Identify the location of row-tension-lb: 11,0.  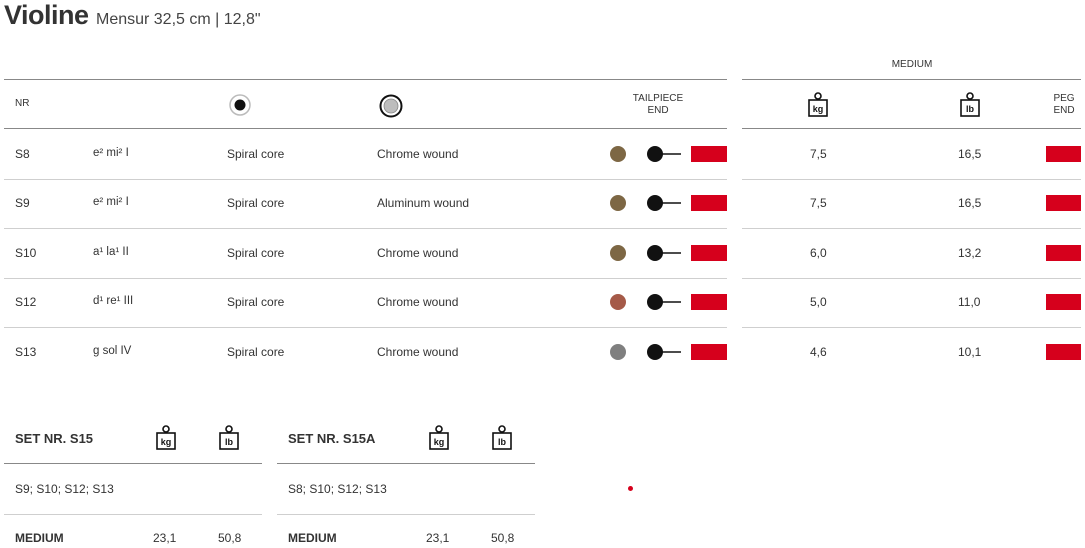
(969, 302).